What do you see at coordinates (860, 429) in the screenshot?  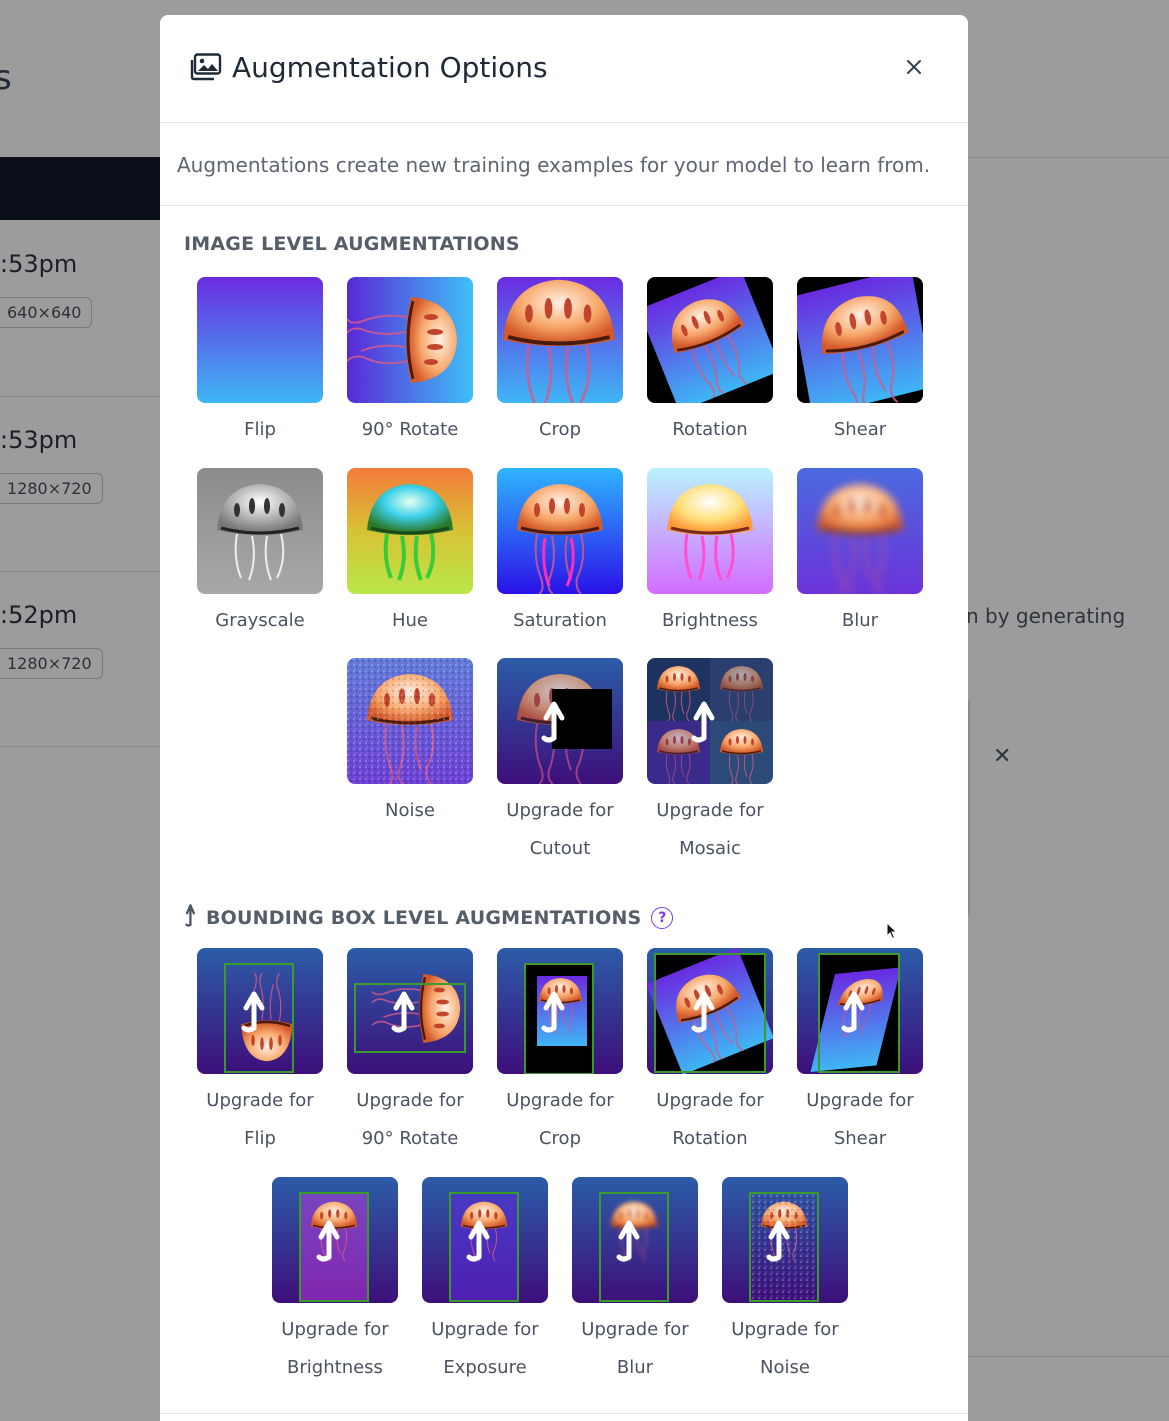 I see `augmentation-label: Shear` at bounding box center [860, 429].